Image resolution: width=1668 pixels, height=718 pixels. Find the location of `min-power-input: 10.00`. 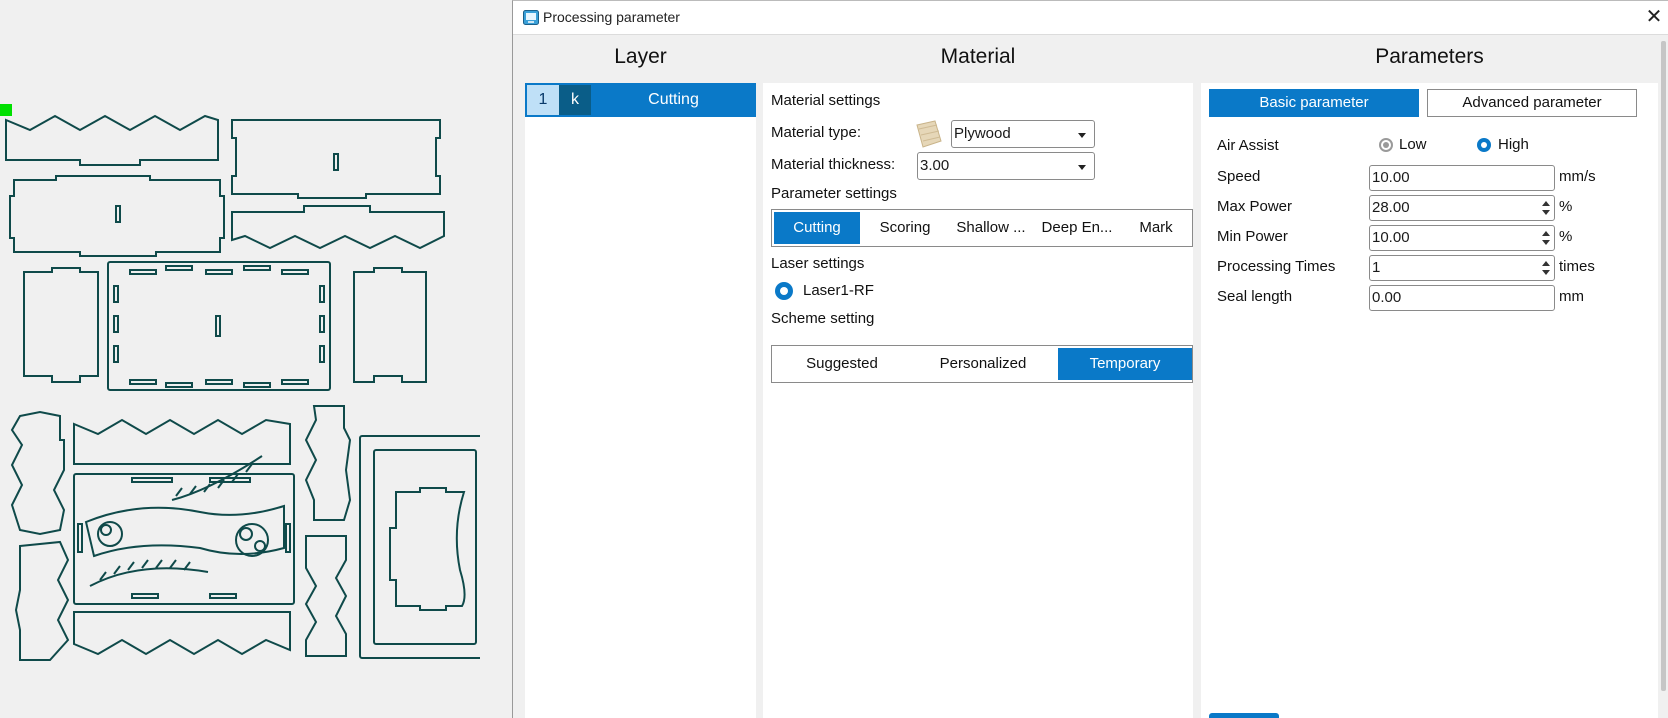

min-power-input: 10.00 is located at coordinates (1462, 238).